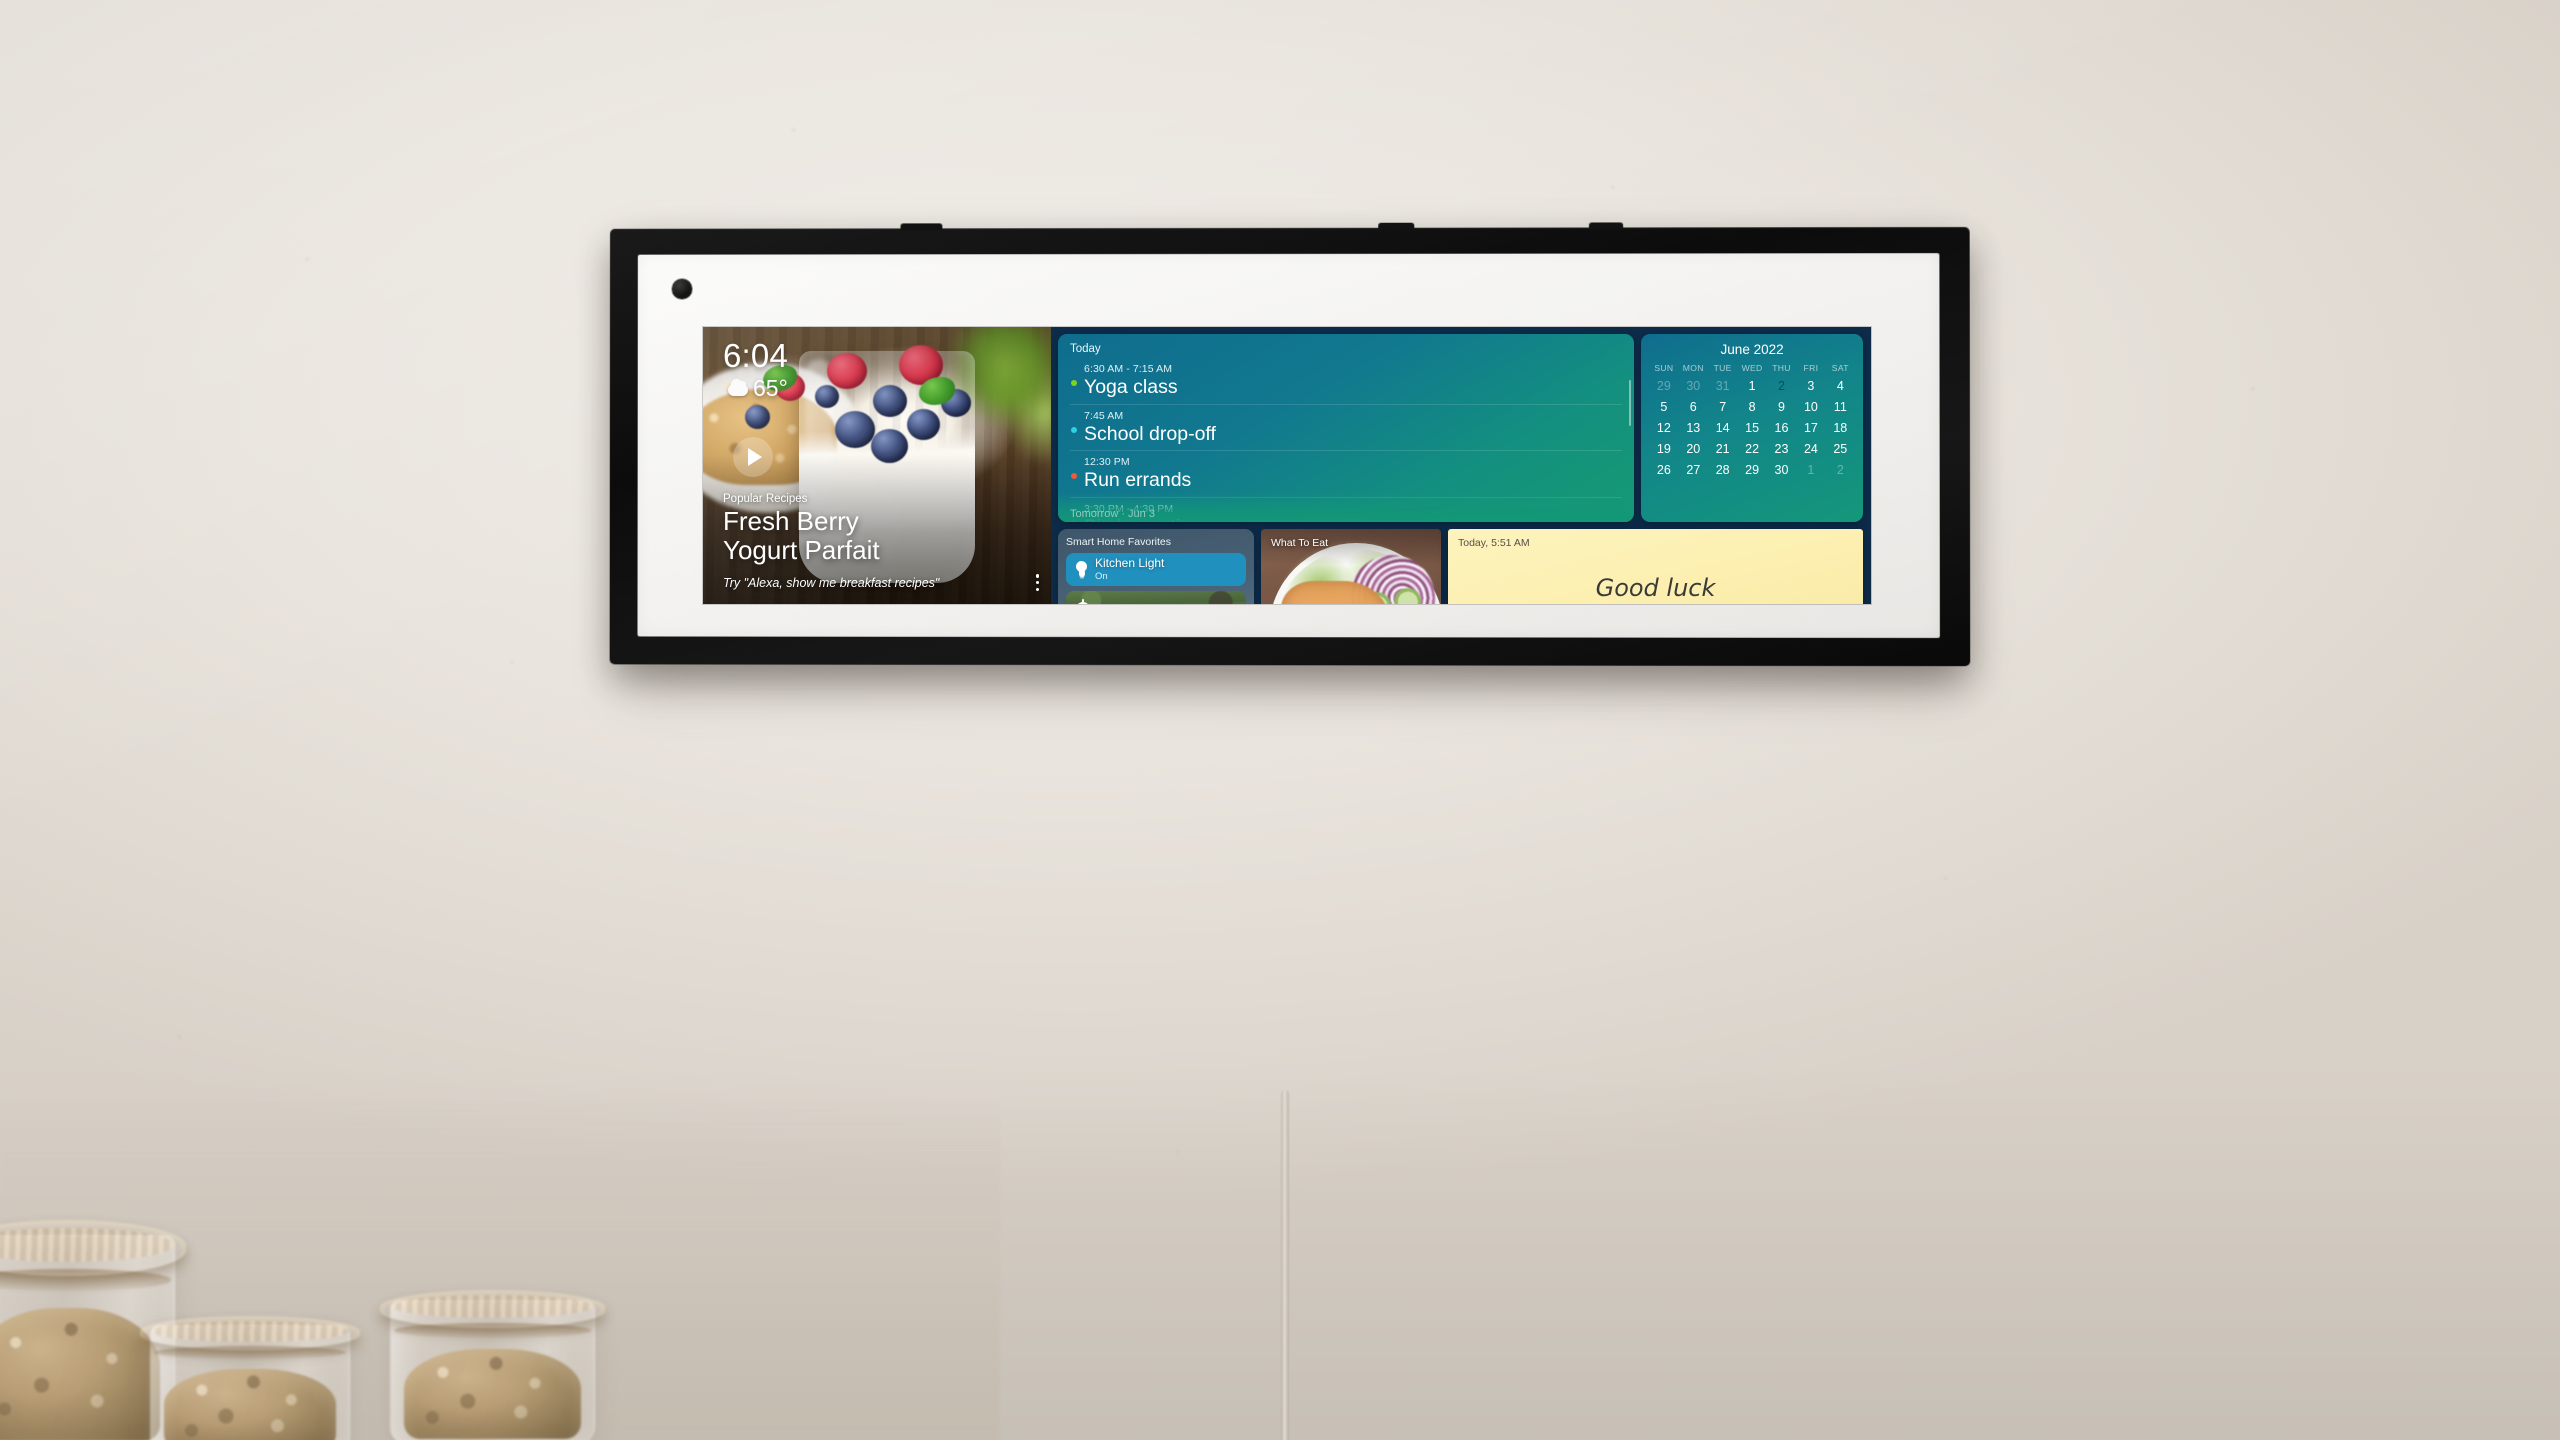  I want to click on glass-jar-right, so click(492, 1367).